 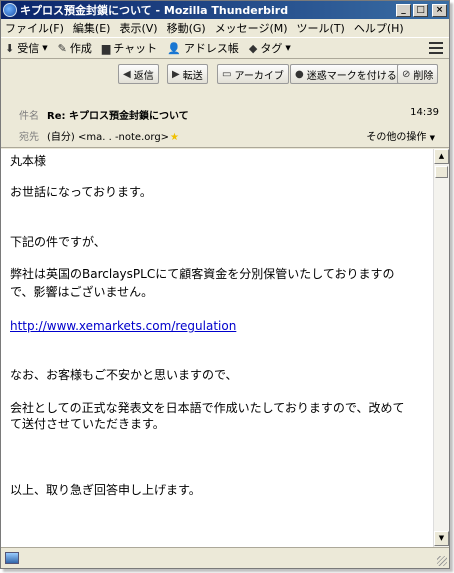 What do you see at coordinates (106, 48) in the screenshot?
I see `chat-bubble-icon: ▆` at bounding box center [106, 48].